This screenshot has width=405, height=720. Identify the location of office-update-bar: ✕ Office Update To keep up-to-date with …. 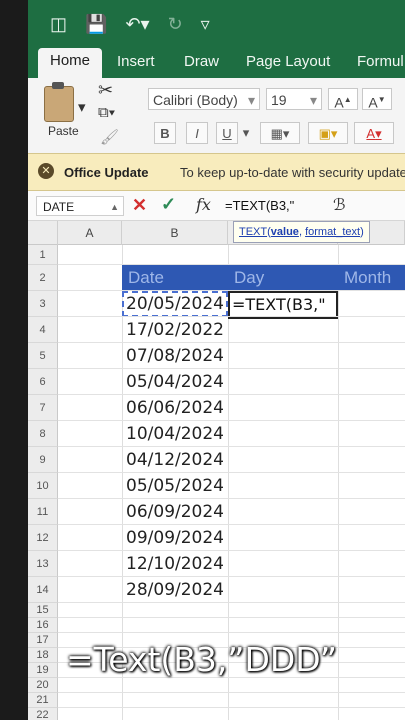
(216, 172).